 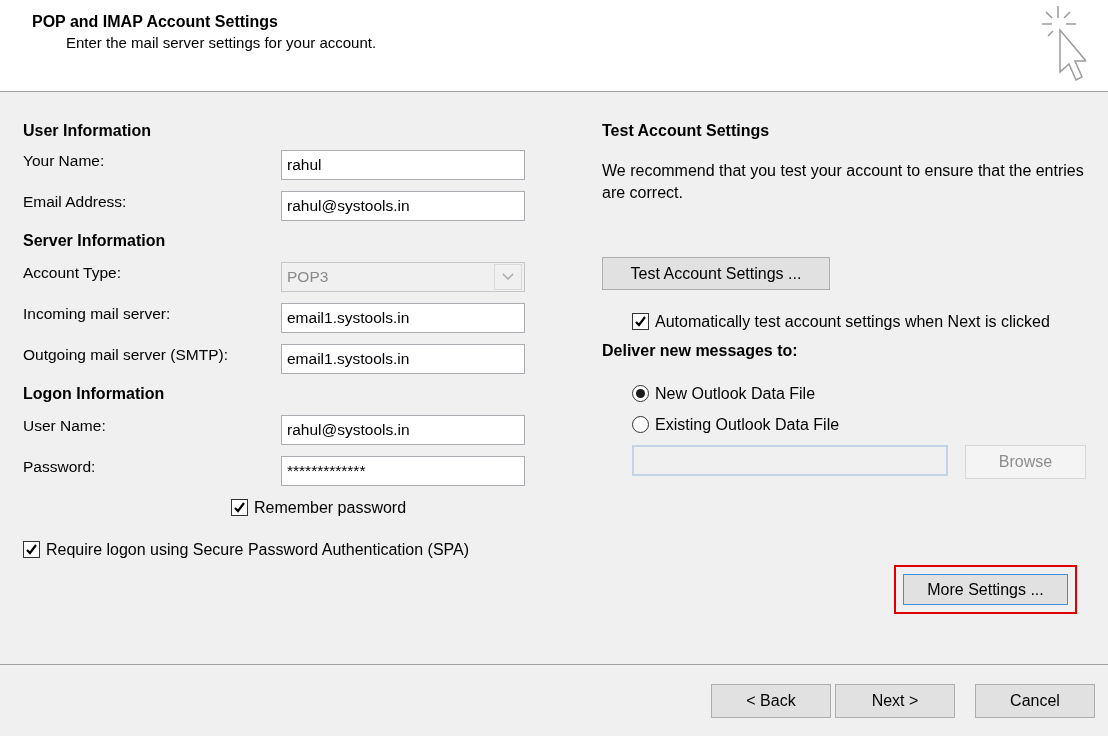 I want to click on section-heading: Test Account Settings, so click(x=686, y=131).